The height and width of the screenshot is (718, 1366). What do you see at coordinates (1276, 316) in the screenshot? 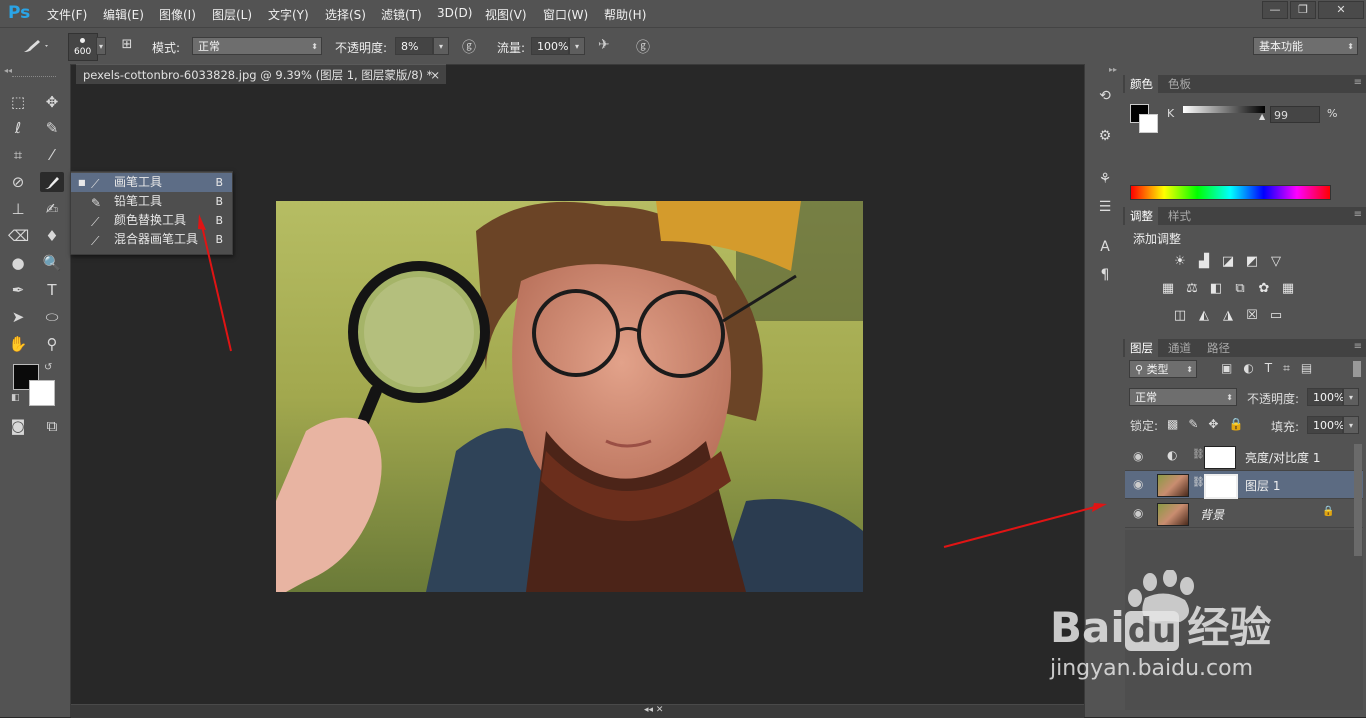
I see `gradient-map-icon: ▭` at bounding box center [1276, 316].